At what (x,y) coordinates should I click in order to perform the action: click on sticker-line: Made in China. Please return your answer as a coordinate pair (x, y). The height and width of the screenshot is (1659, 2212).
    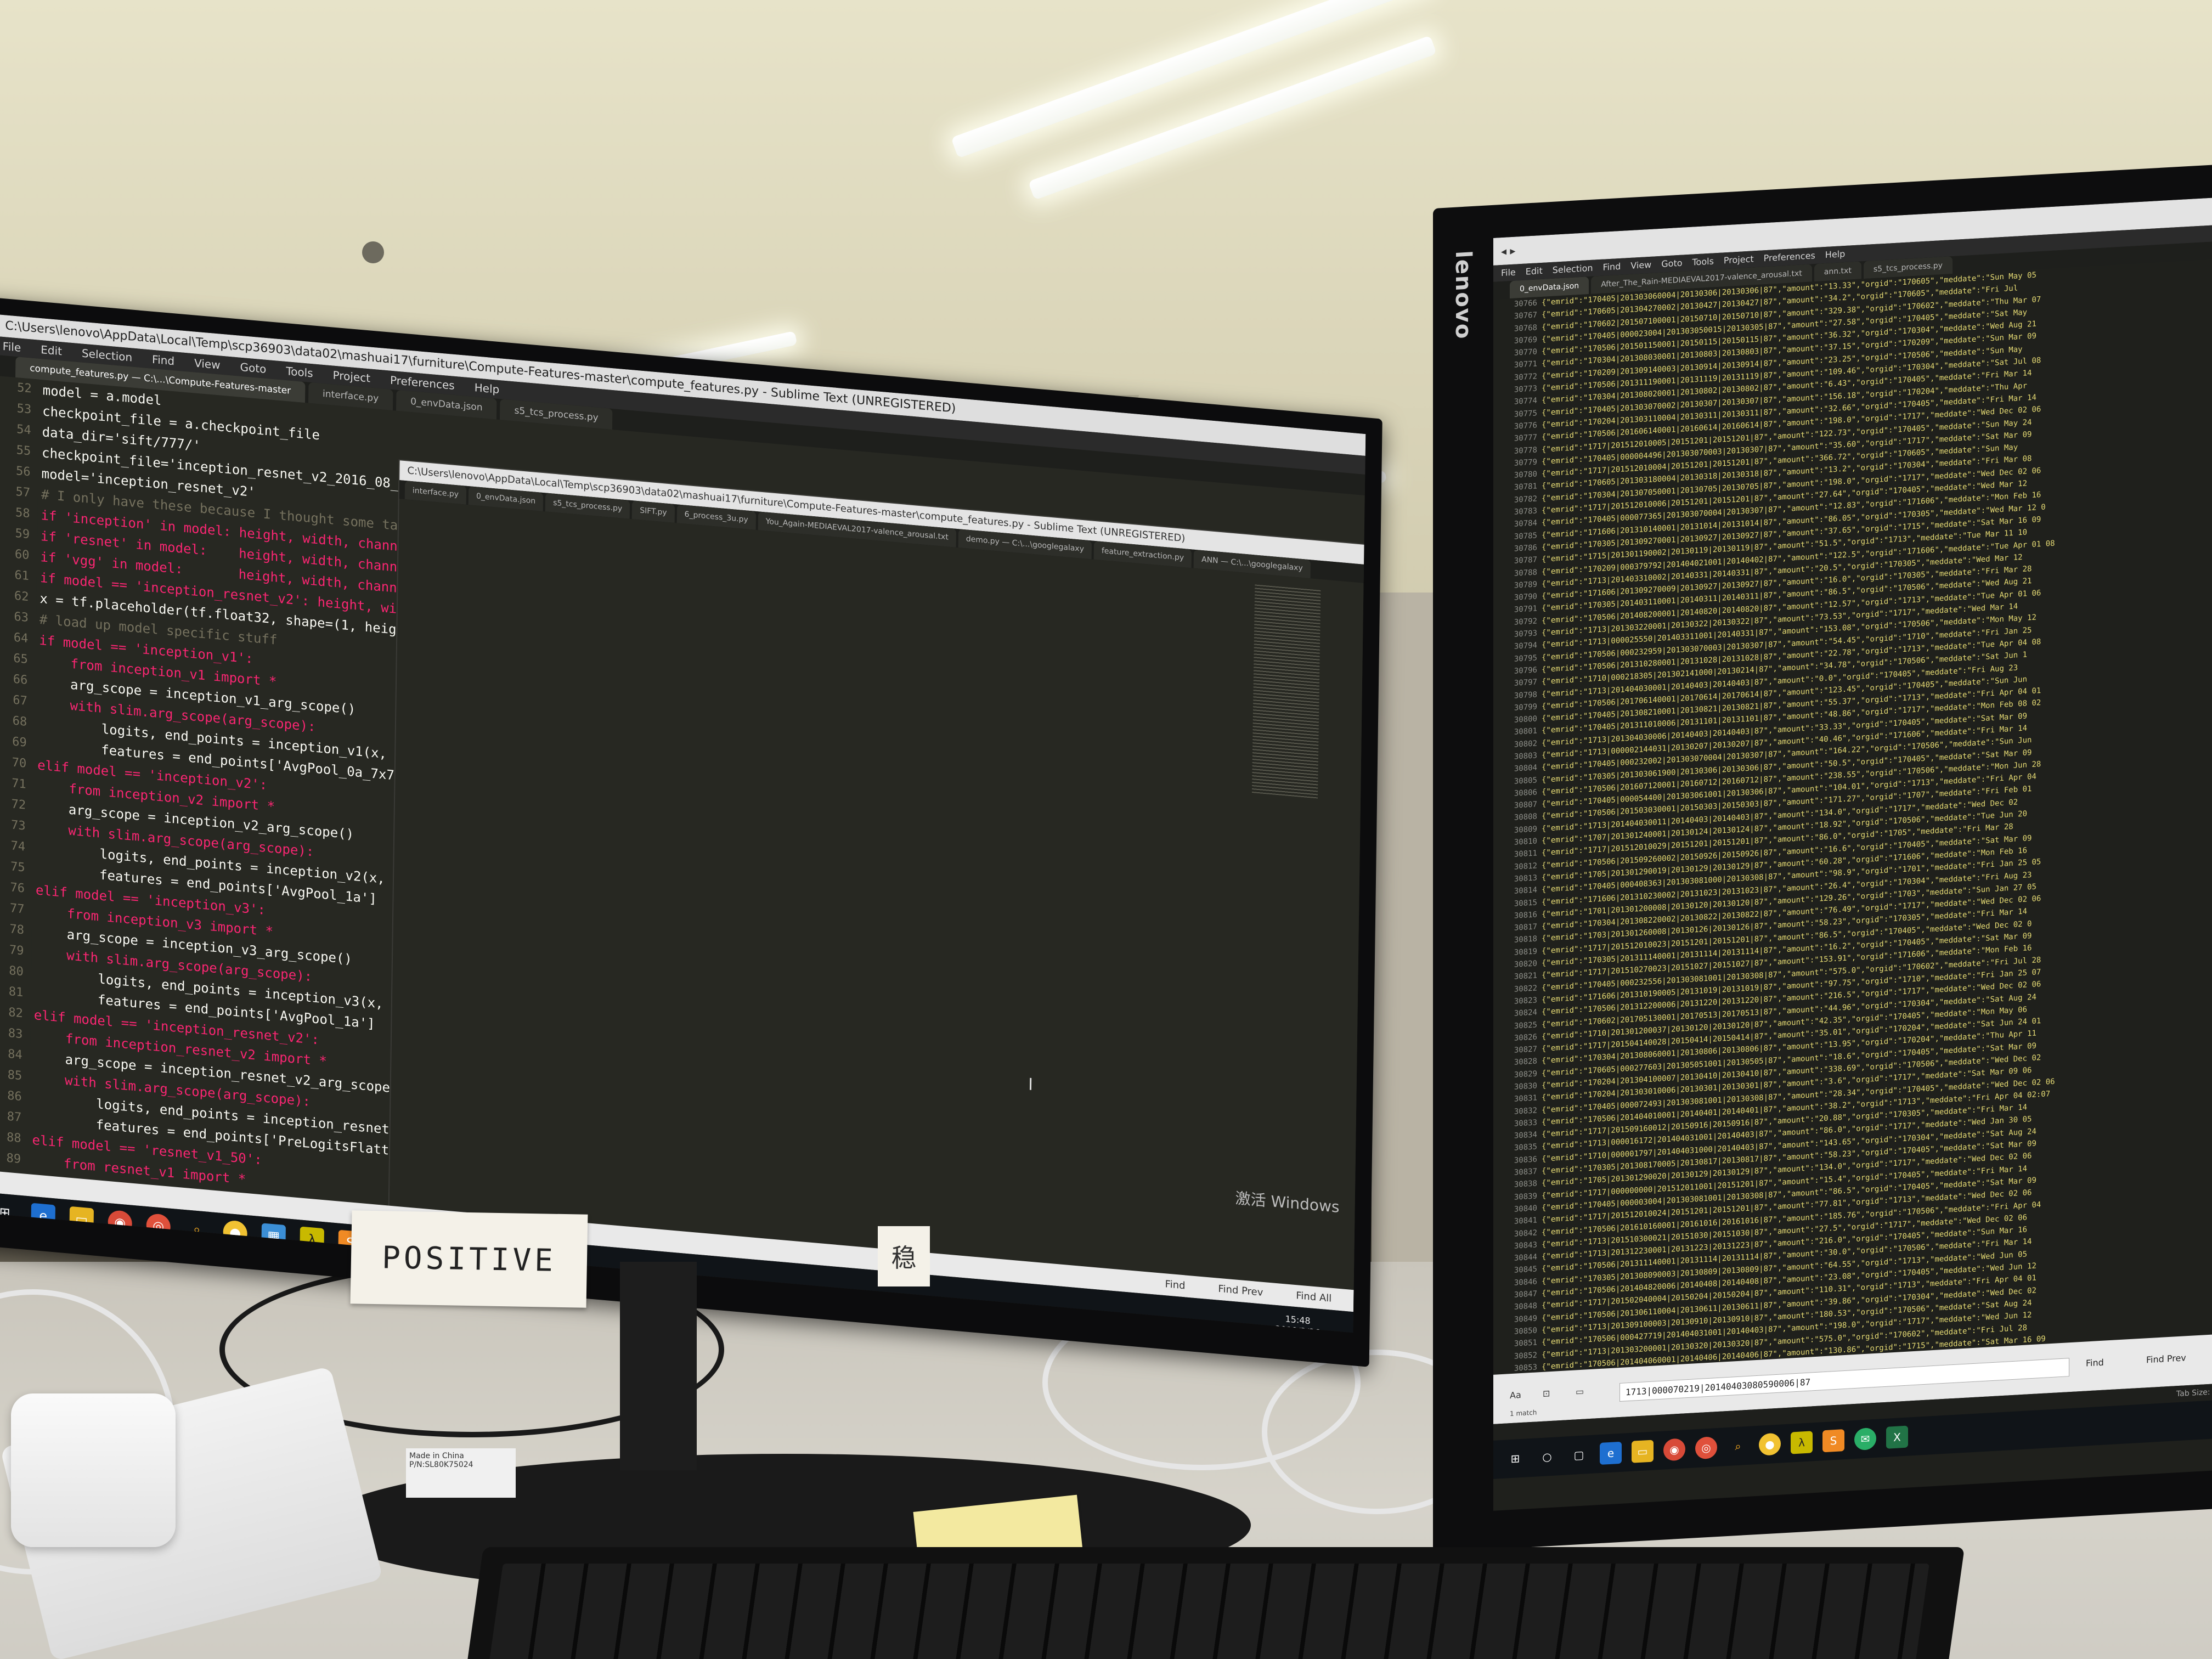
    Looking at the image, I should click on (436, 1456).